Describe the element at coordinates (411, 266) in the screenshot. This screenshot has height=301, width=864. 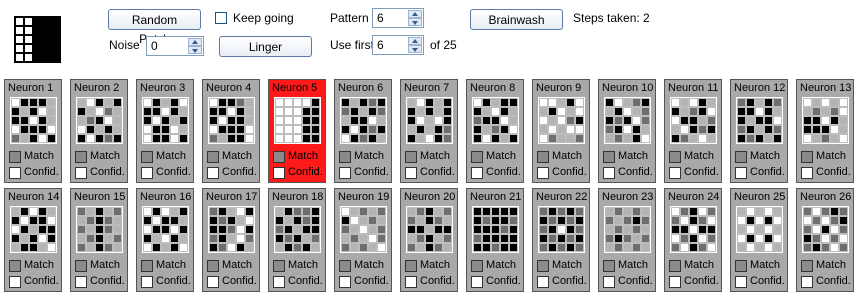
I see `match-indicator` at that location.